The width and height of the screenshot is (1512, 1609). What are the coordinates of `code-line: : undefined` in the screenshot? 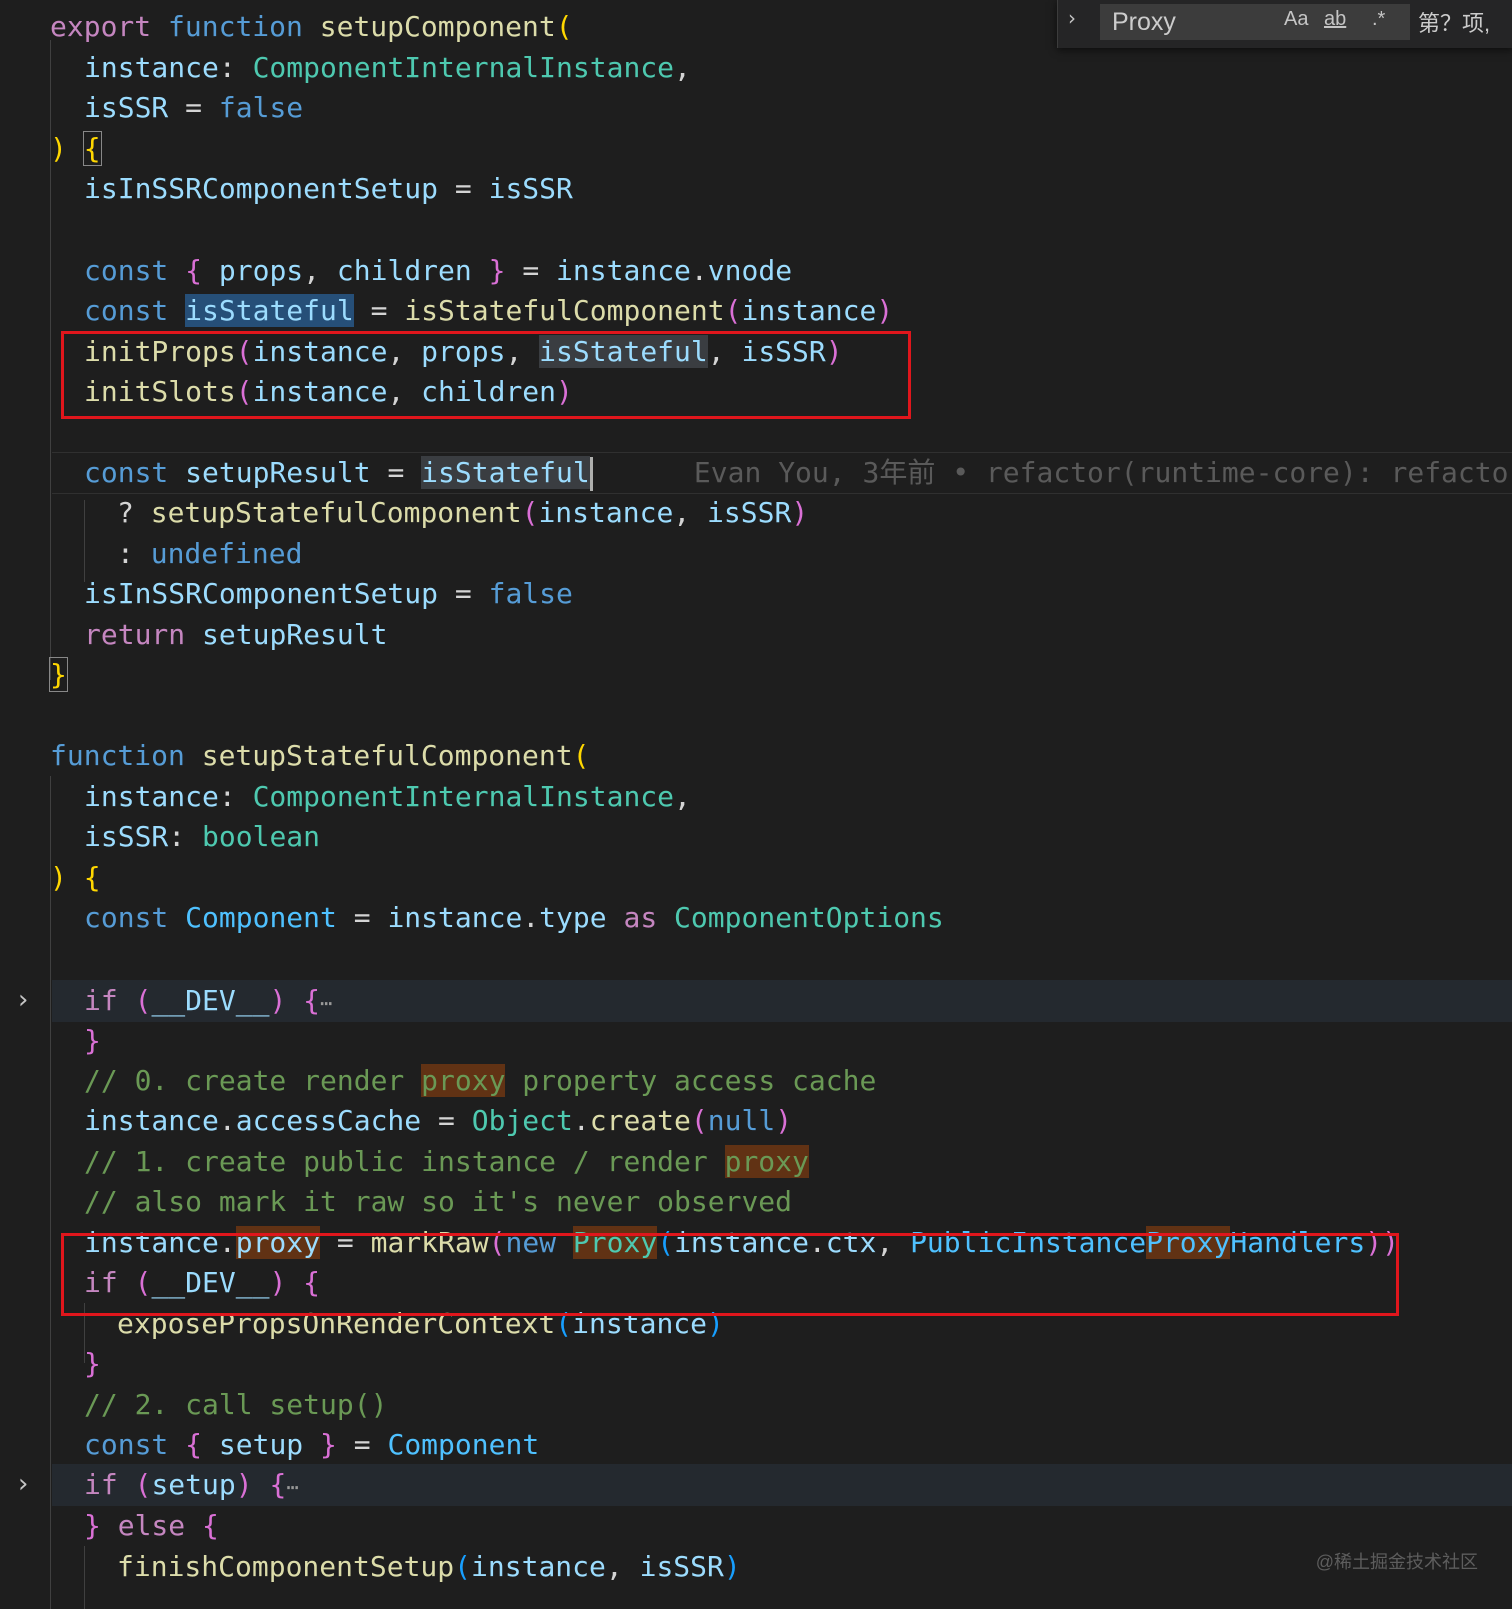 It's located at (209, 554).